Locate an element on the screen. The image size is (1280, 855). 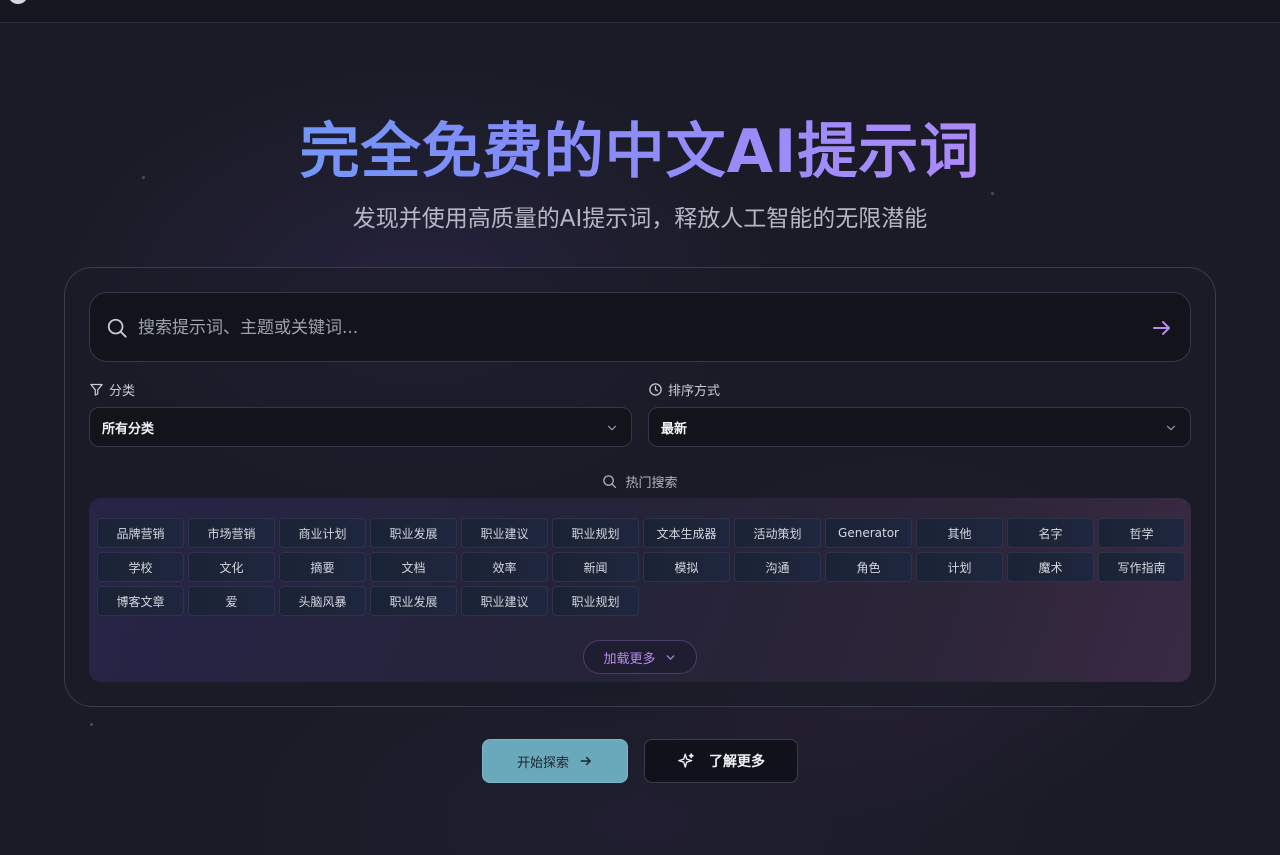
hot-tag: 博客文章 is located at coordinates (140, 601).